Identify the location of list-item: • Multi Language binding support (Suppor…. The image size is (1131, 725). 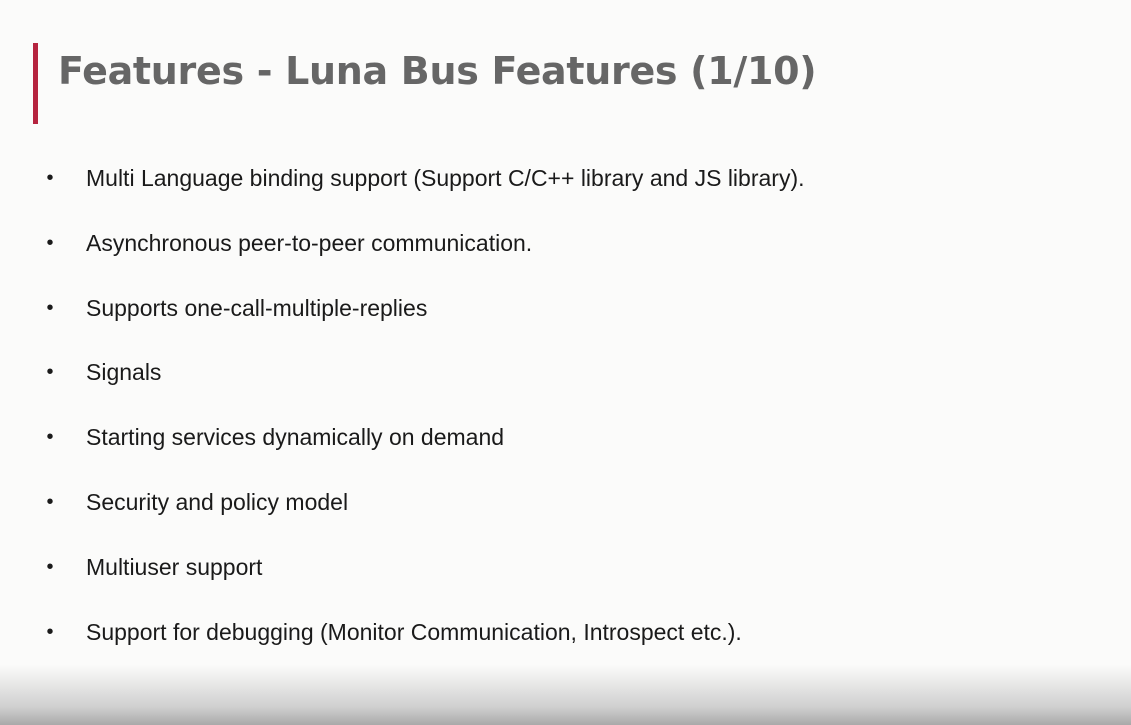
(565, 192).